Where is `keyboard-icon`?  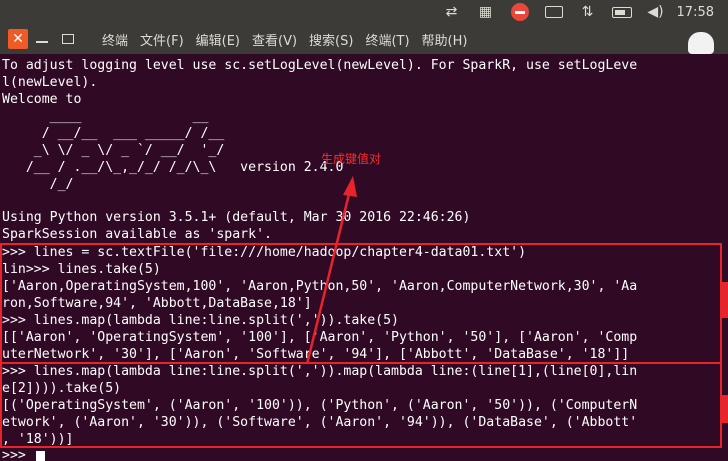 keyboard-icon is located at coordinates (553, 12).